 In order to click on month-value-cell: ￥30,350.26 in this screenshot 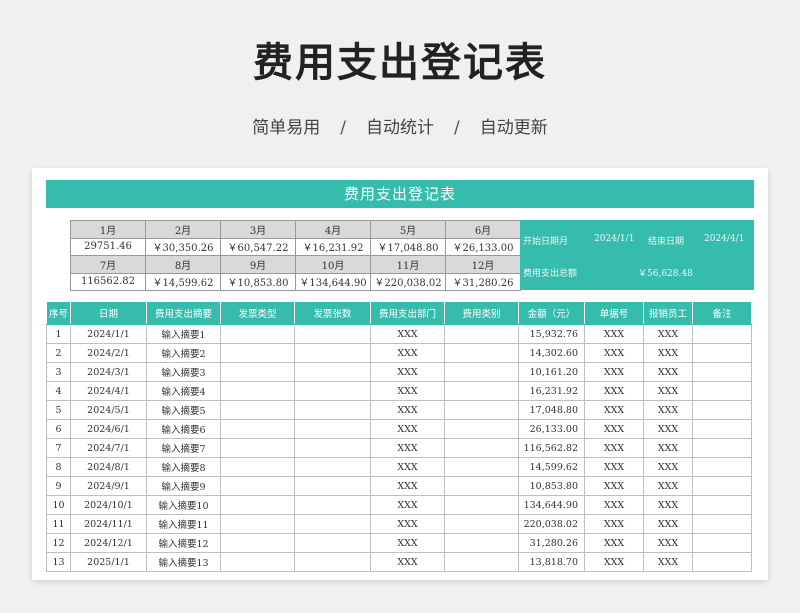, I will do `click(183, 246)`.